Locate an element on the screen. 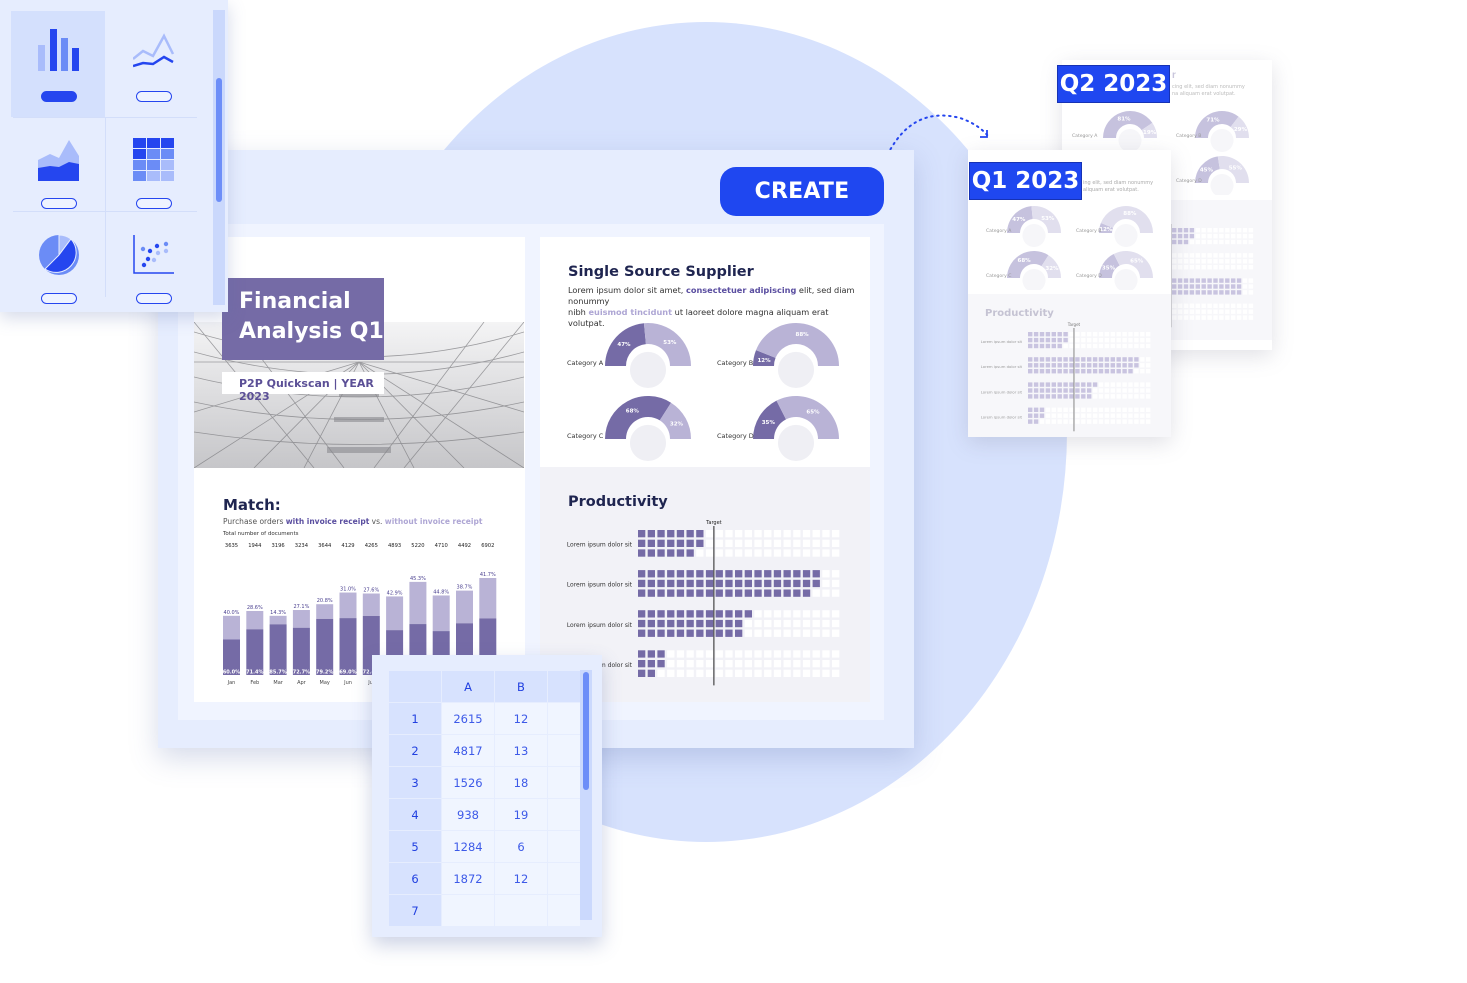  row-header: 1 is located at coordinates (415, 718).